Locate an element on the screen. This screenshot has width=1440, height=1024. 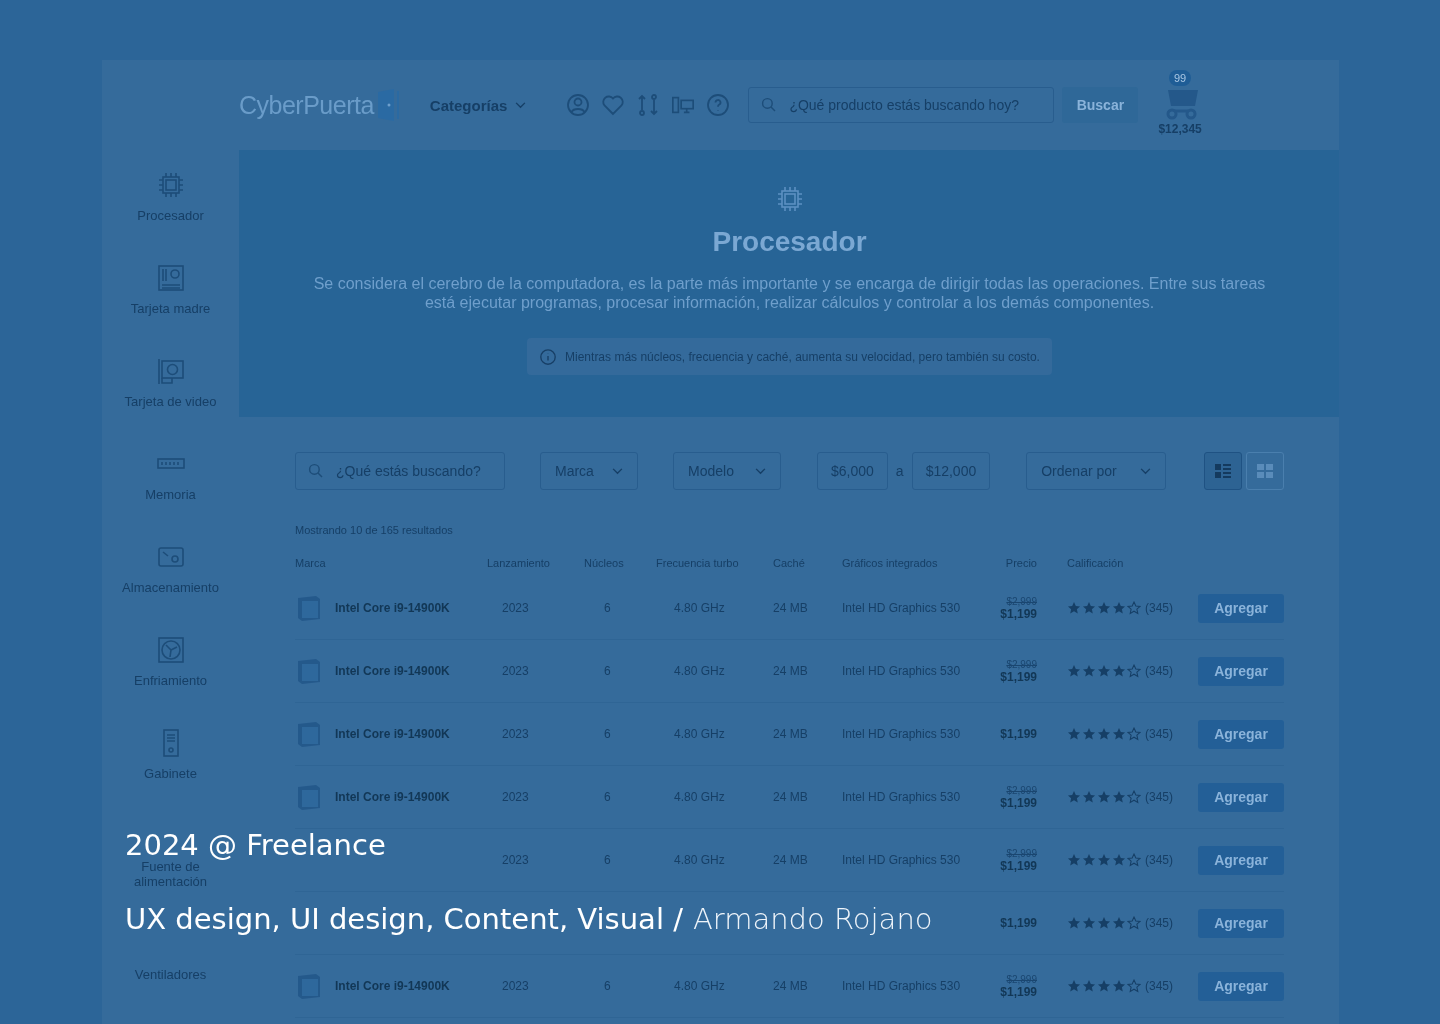
list-view-icon is located at coordinates (1223, 471).